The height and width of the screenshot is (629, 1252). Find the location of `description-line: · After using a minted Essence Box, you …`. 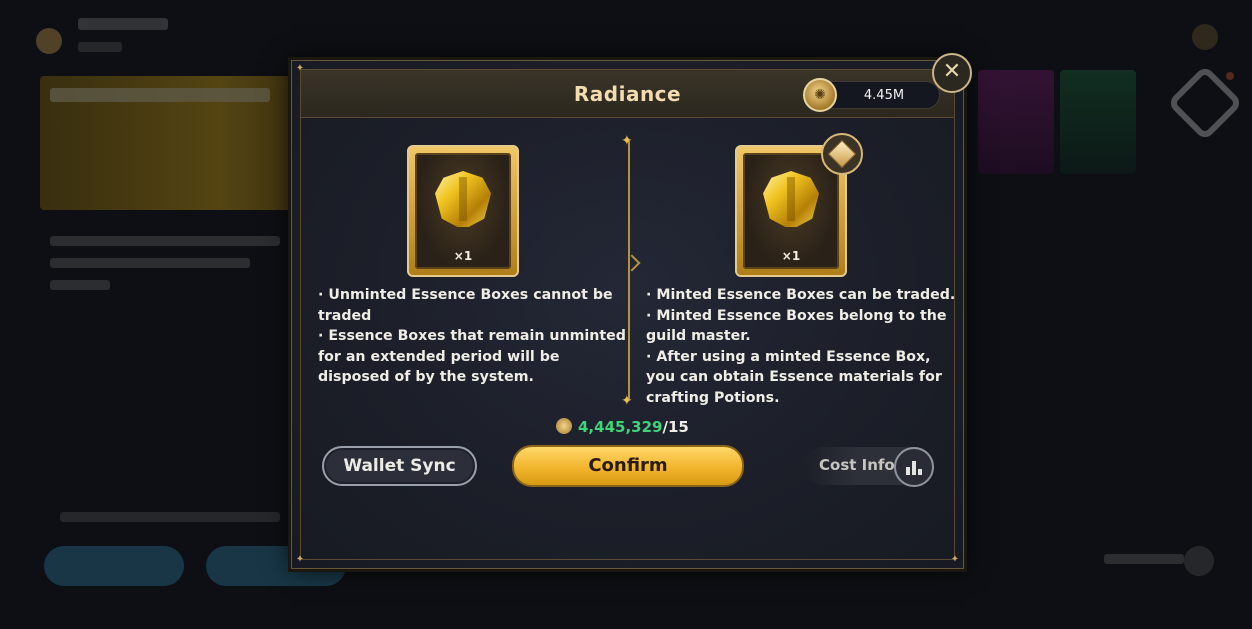

description-line: · After using a minted Essence Box, you … is located at coordinates (794, 377).